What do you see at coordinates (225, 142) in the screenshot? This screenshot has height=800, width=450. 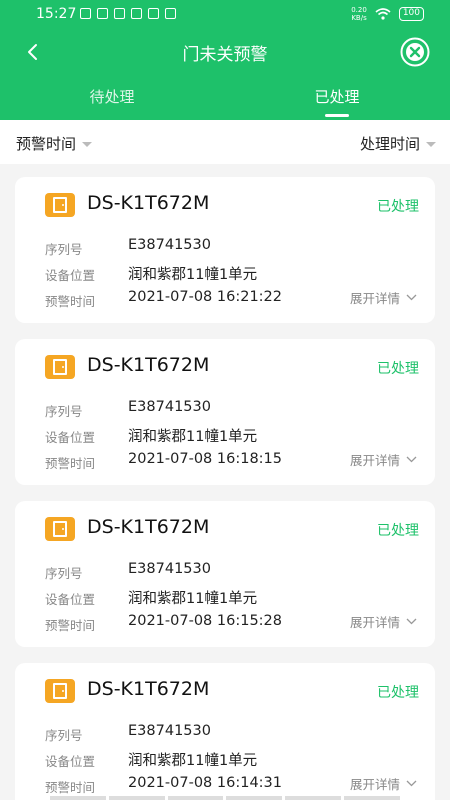 I see `filter-bar: 预警时间 处理时间` at bounding box center [225, 142].